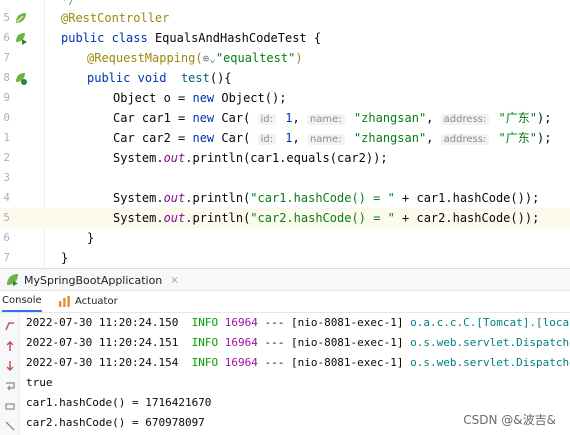 The image size is (570, 435). I want to click on code-segment: Car(, so click(236, 138).